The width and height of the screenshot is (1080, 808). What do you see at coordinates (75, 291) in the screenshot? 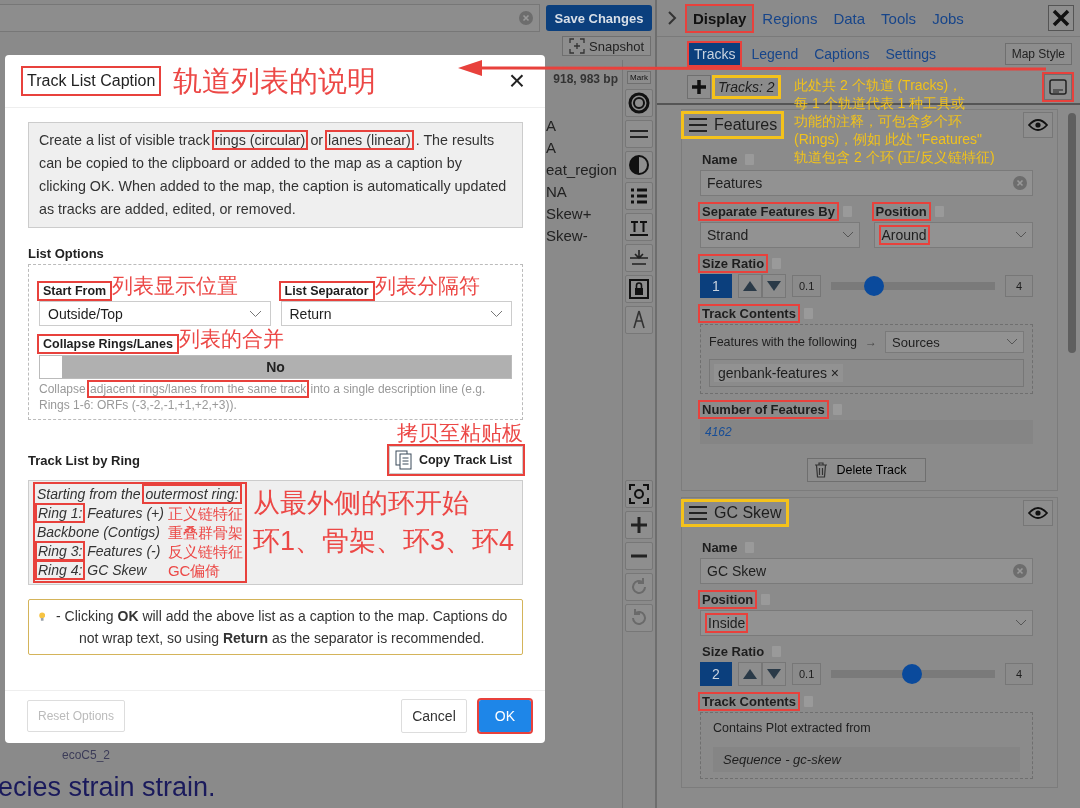
I see `field-label: Start From` at bounding box center [75, 291].